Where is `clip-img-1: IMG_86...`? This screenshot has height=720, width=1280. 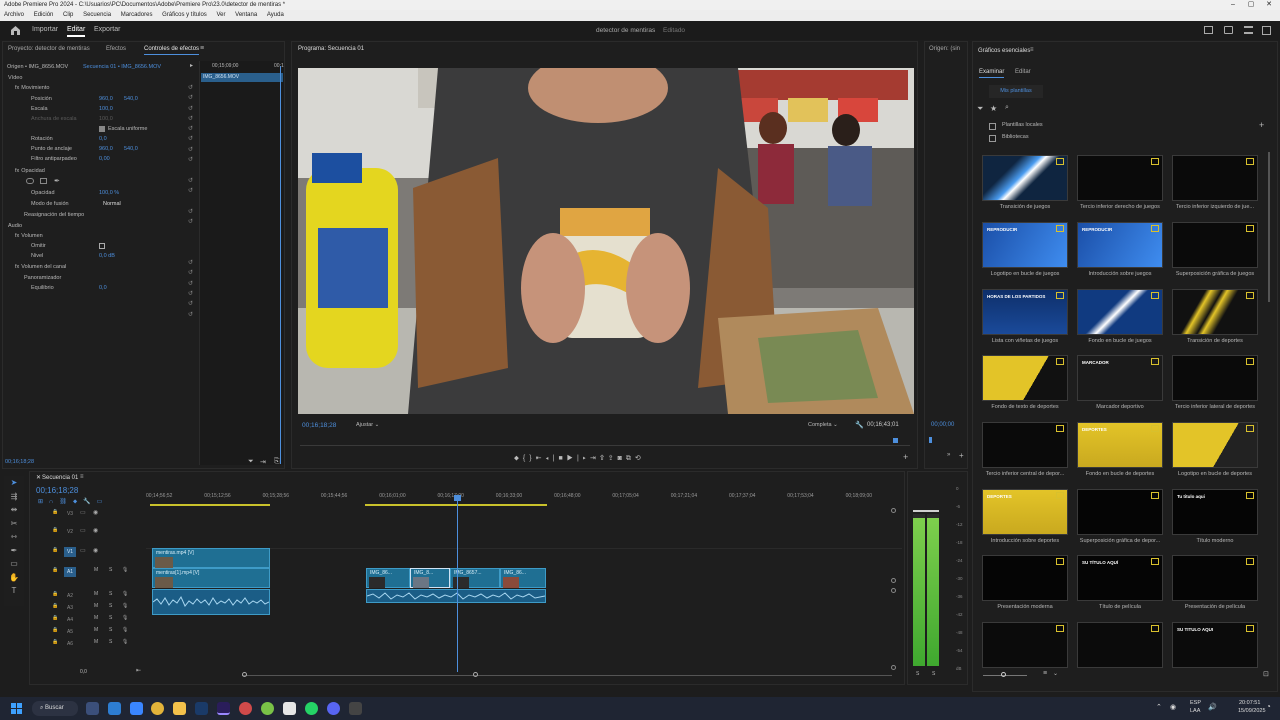
clip-img-1: IMG_86... is located at coordinates (388, 578).